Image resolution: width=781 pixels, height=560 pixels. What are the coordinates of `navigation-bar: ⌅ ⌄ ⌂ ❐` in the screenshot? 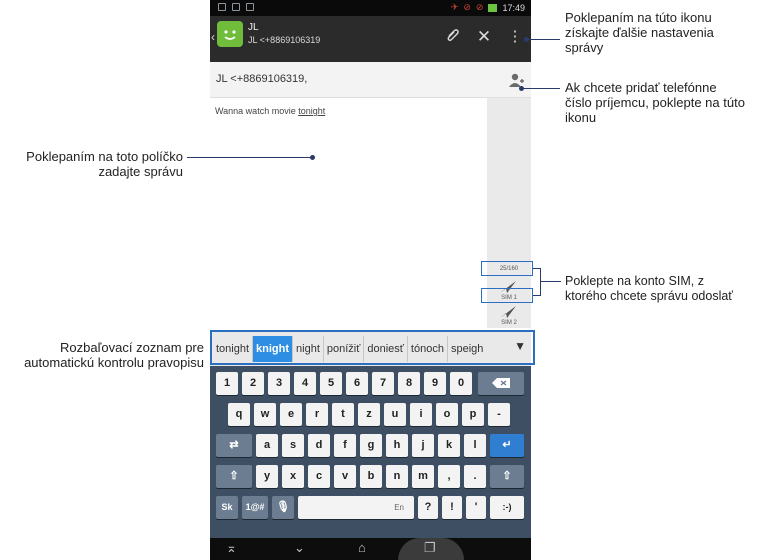 It's located at (370, 549).